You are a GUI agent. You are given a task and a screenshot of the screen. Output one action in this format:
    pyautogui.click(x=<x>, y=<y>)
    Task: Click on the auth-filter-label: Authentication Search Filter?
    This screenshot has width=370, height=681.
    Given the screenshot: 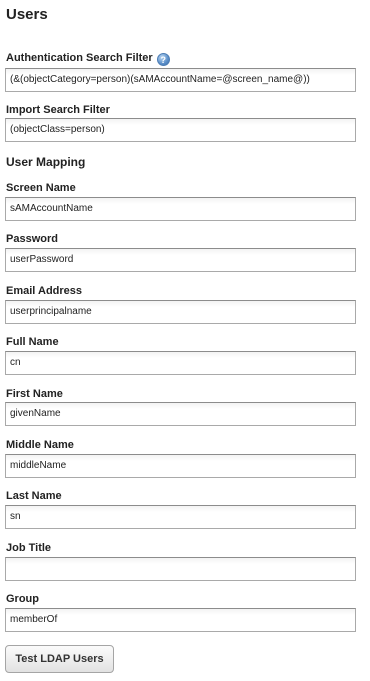 What is the action you would take?
    pyautogui.click(x=88, y=59)
    